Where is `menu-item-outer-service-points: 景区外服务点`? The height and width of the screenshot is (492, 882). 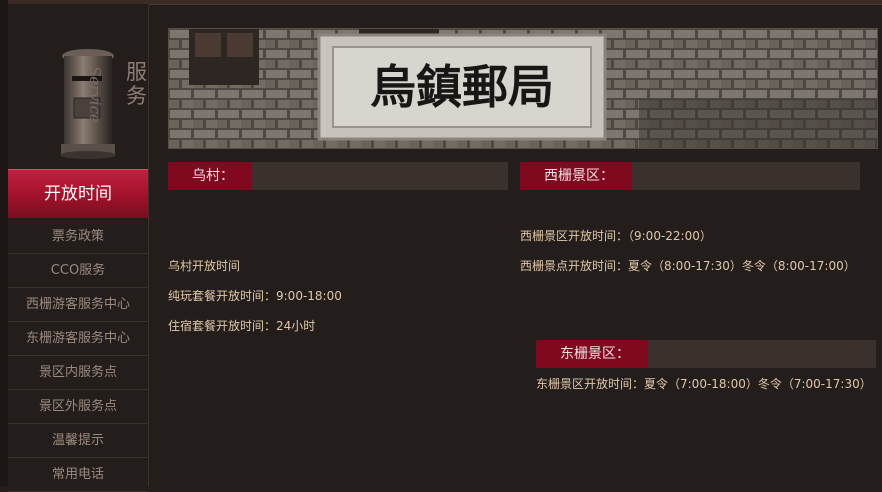
menu-item-outer-service-points: 景区外服务点 is located at coordinates (78, 407).